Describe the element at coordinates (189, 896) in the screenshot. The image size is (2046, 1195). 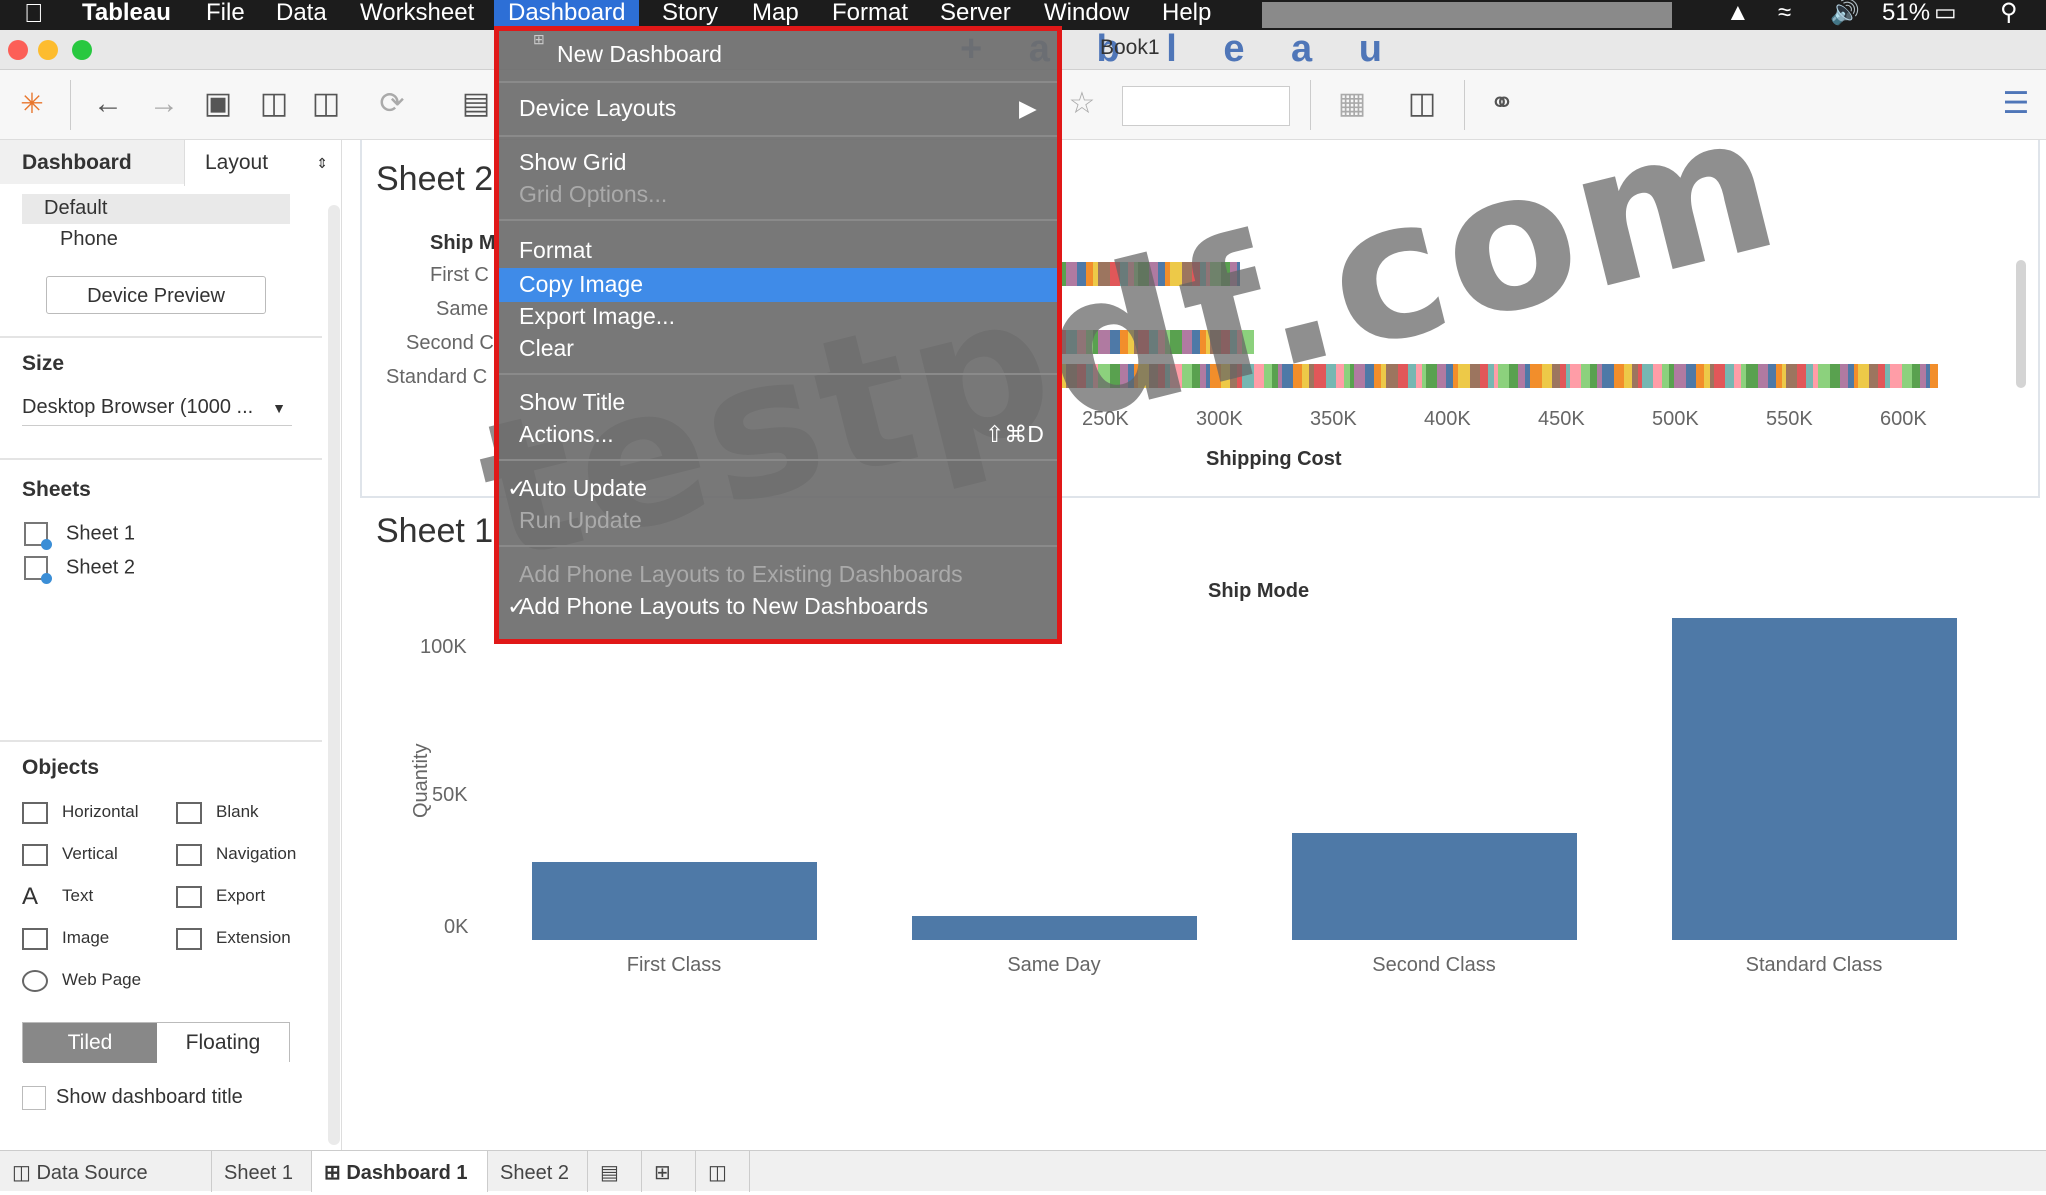
I see `export-icon` at that location.